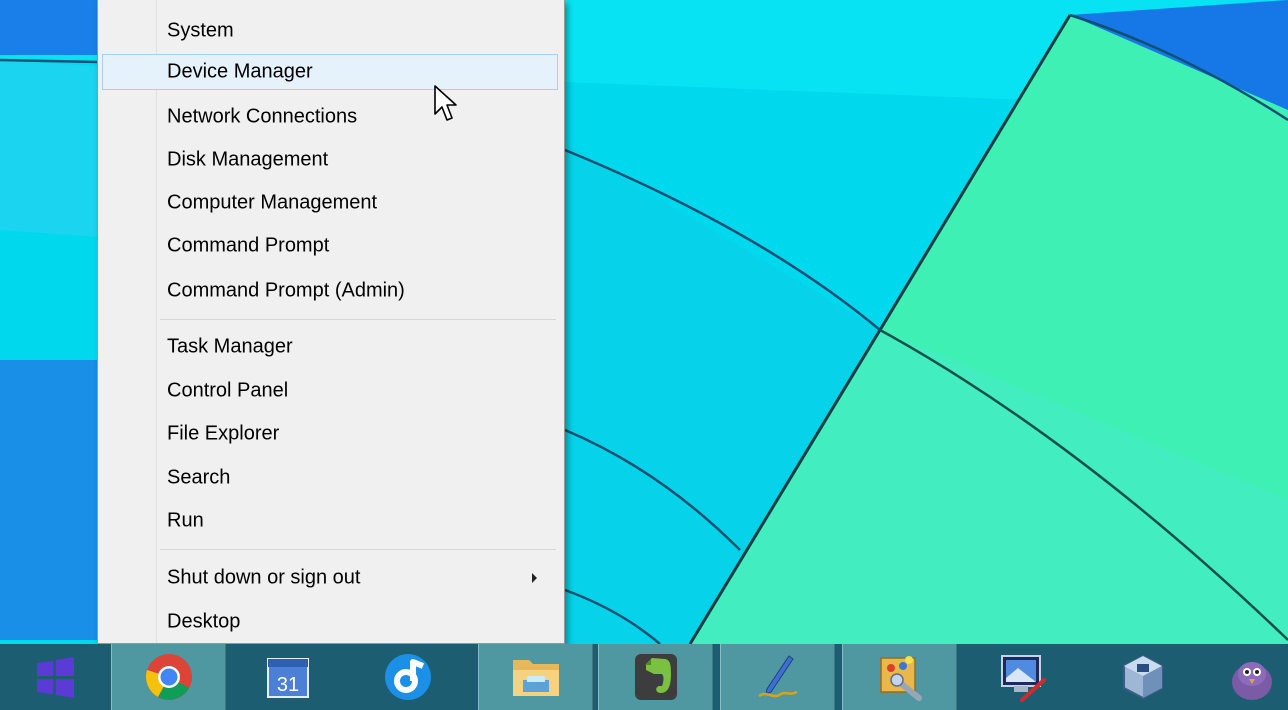  What do you see at coordinates (1251, 681) in the screenshot?
I see `pidgin-icon` at bounding box center [1251, 681].